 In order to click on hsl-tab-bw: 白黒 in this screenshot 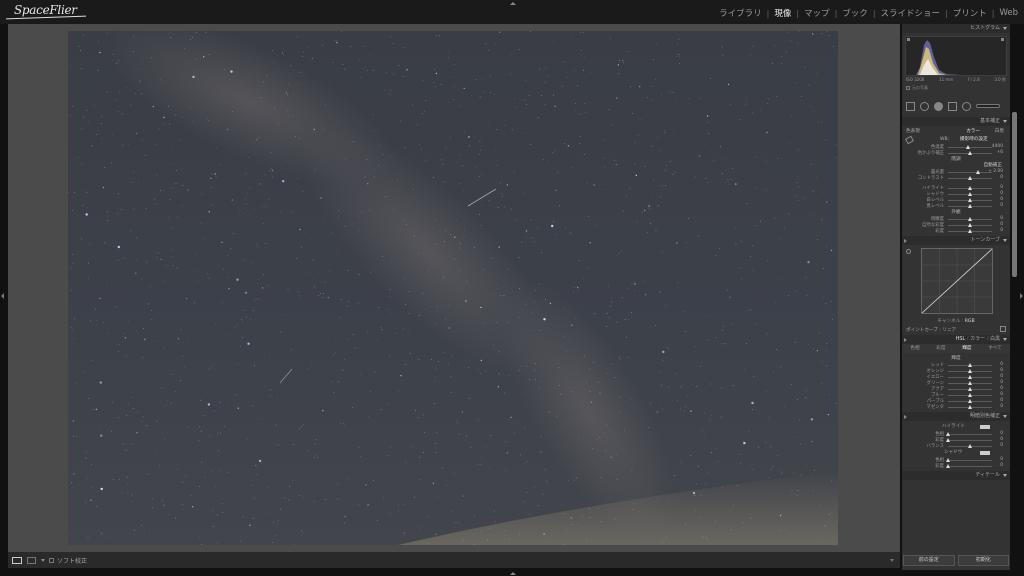, I will do `click(995, 339)`.